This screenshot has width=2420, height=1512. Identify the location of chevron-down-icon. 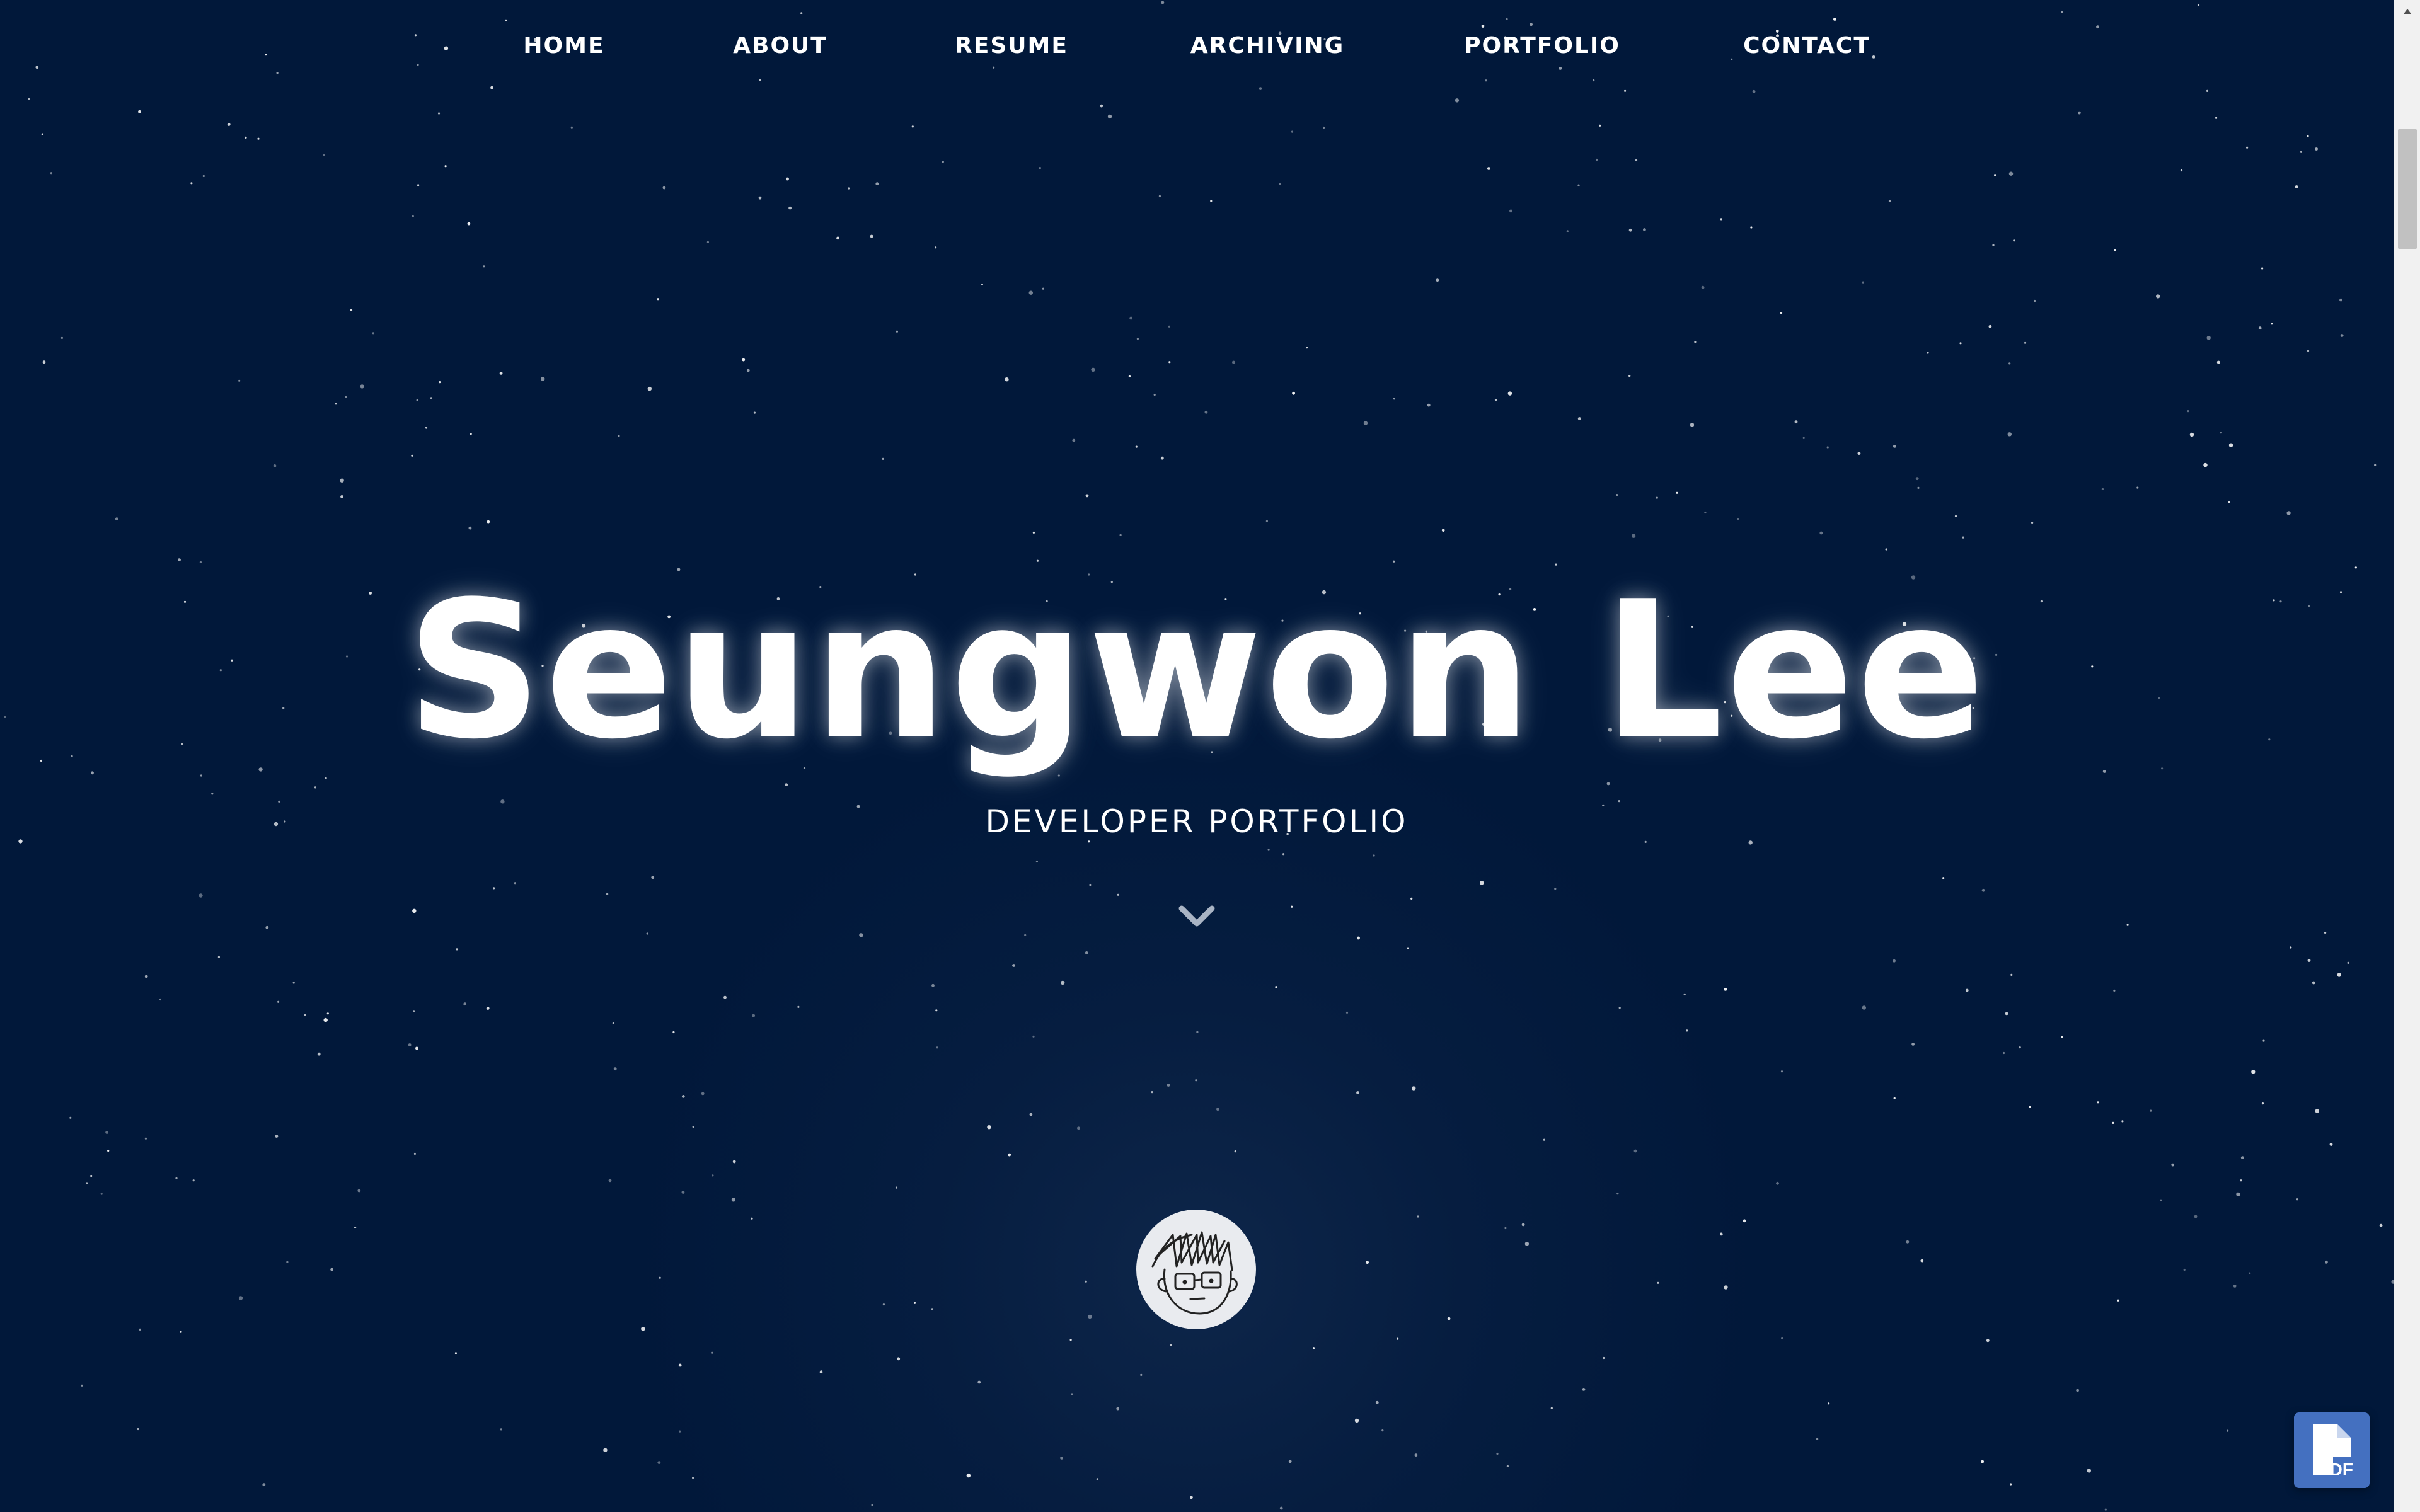
(1197, 916).